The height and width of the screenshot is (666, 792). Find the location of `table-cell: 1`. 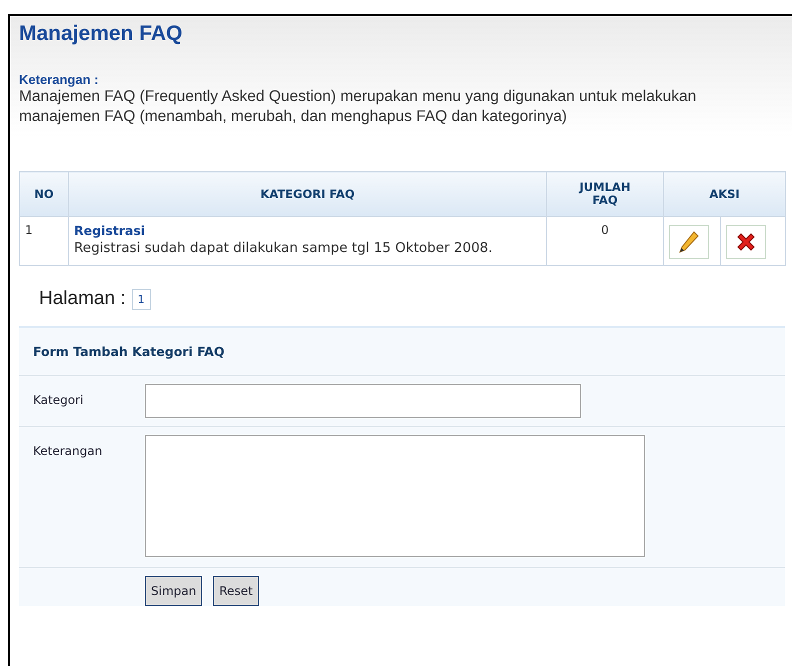

table-cell: 1 is located at coordinates (44, 241).